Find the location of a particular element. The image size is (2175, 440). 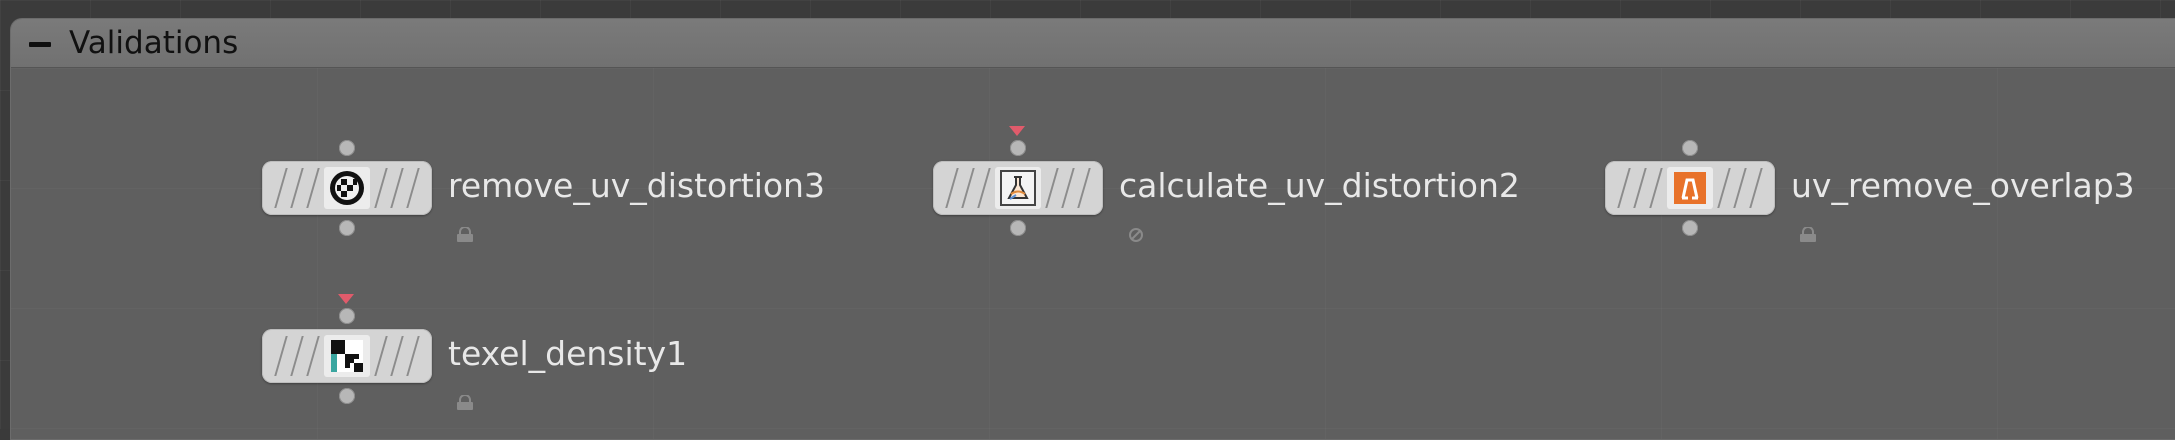

node-name: remove_uv_distortion3 is located at coordinates (636, 186).